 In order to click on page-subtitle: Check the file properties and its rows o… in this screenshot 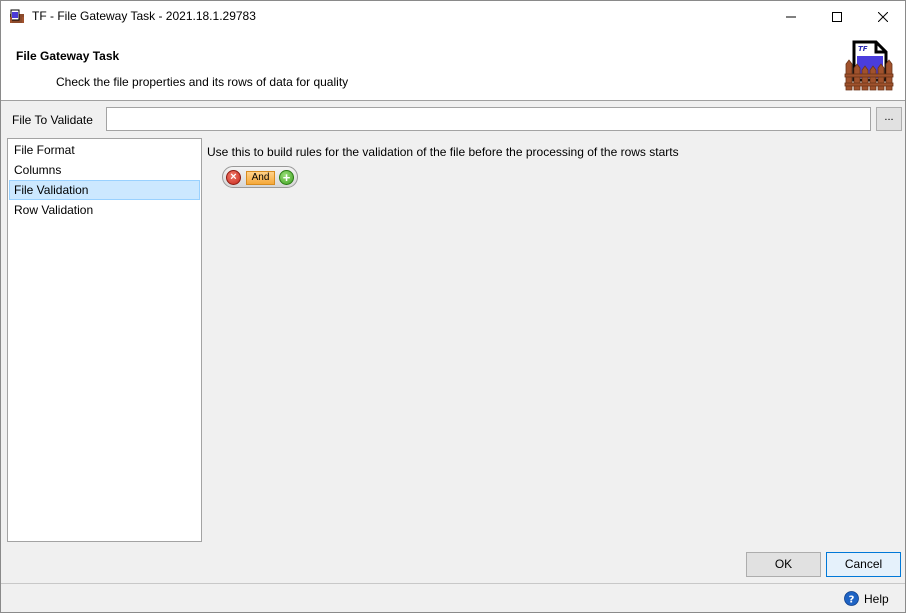, I will do `click(202, 82)`.